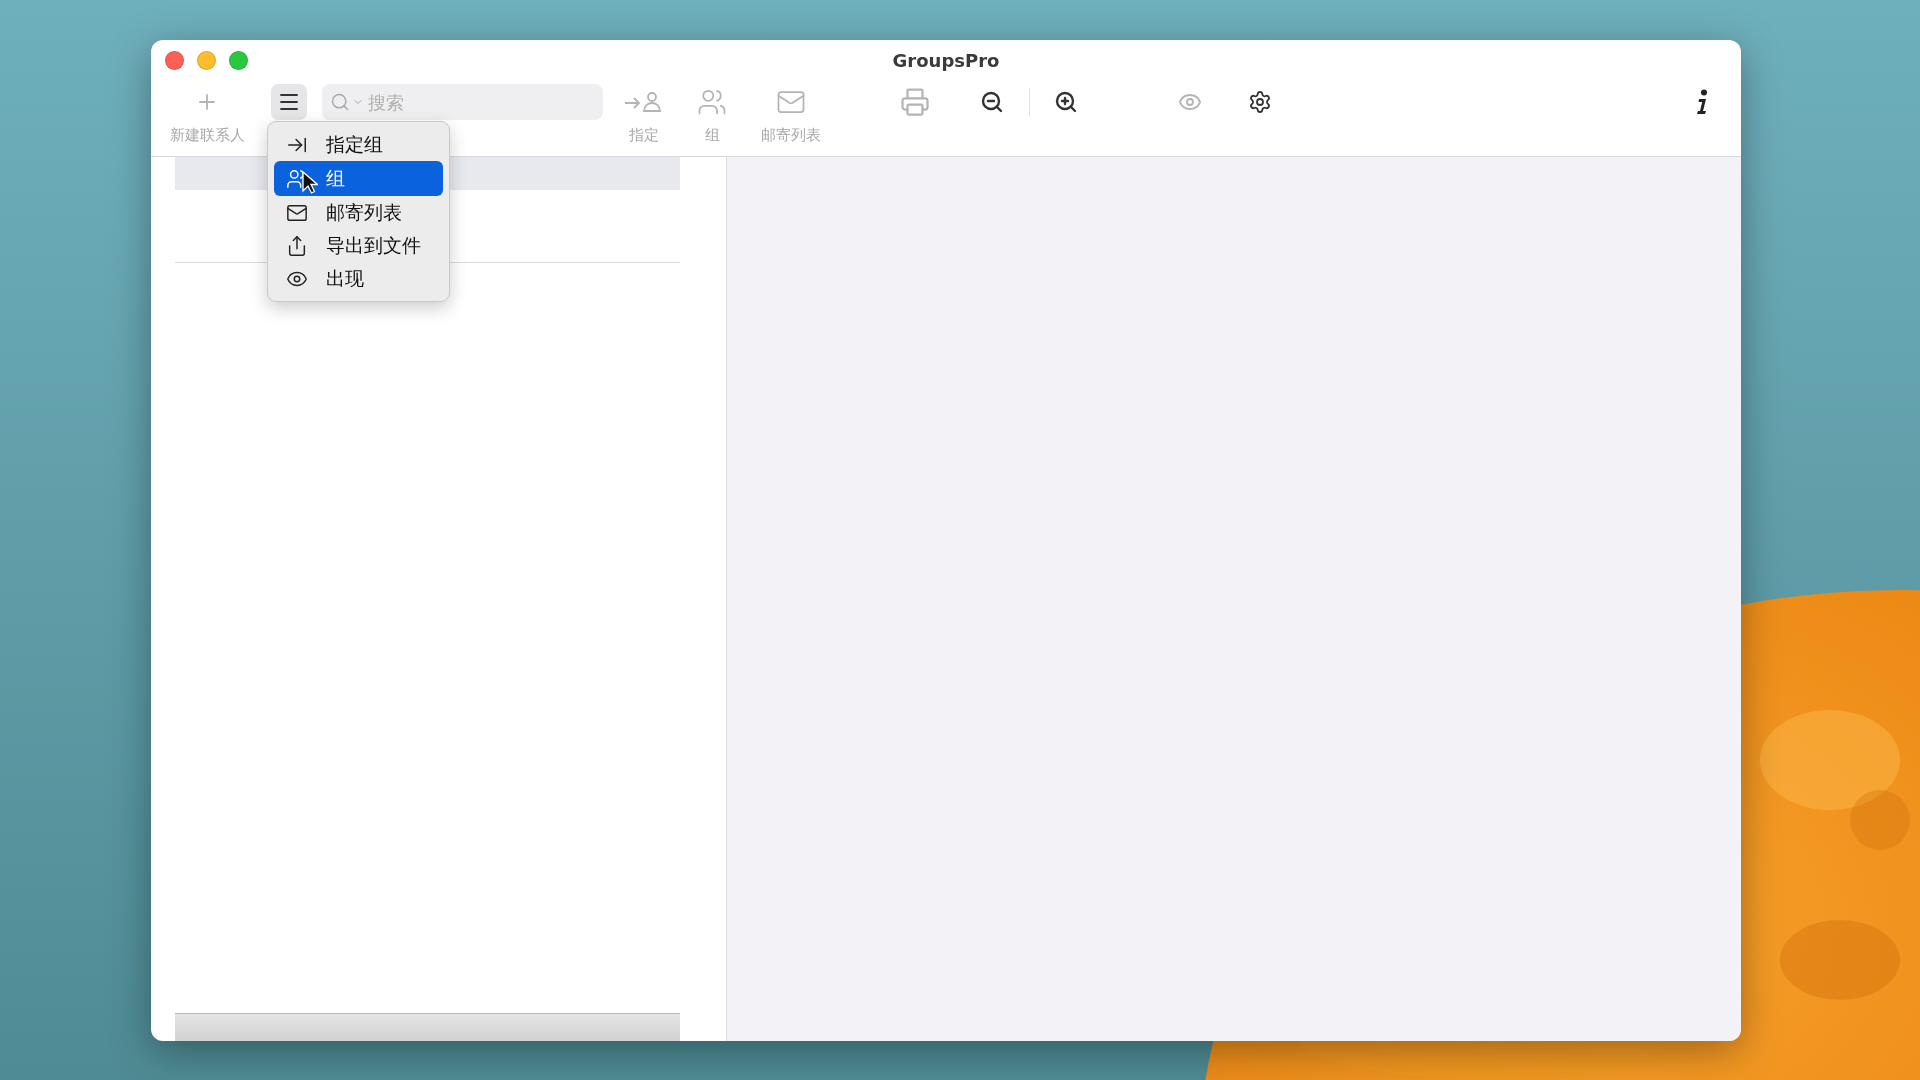 The image size is (1920, 1080). I want to click on search-field: 搜索, so click(462, 102).